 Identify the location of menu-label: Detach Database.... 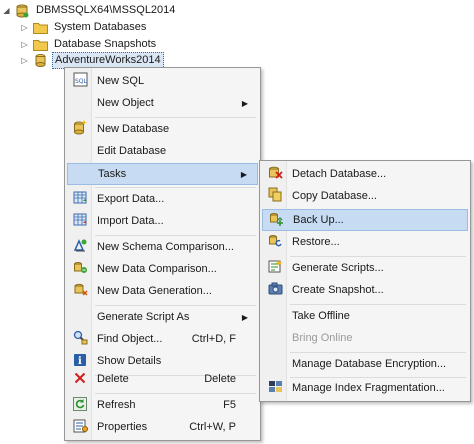
(339, 174).